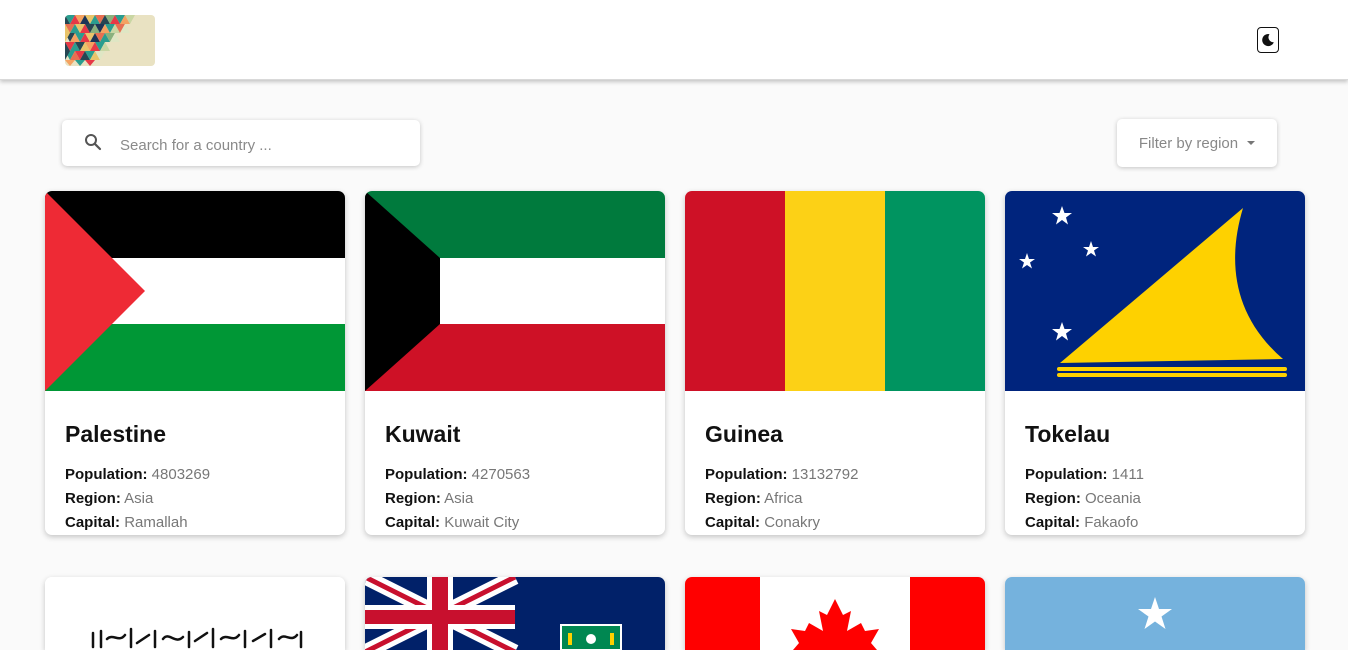  I want to click on capital-value: Conakry, so click(792, 522).